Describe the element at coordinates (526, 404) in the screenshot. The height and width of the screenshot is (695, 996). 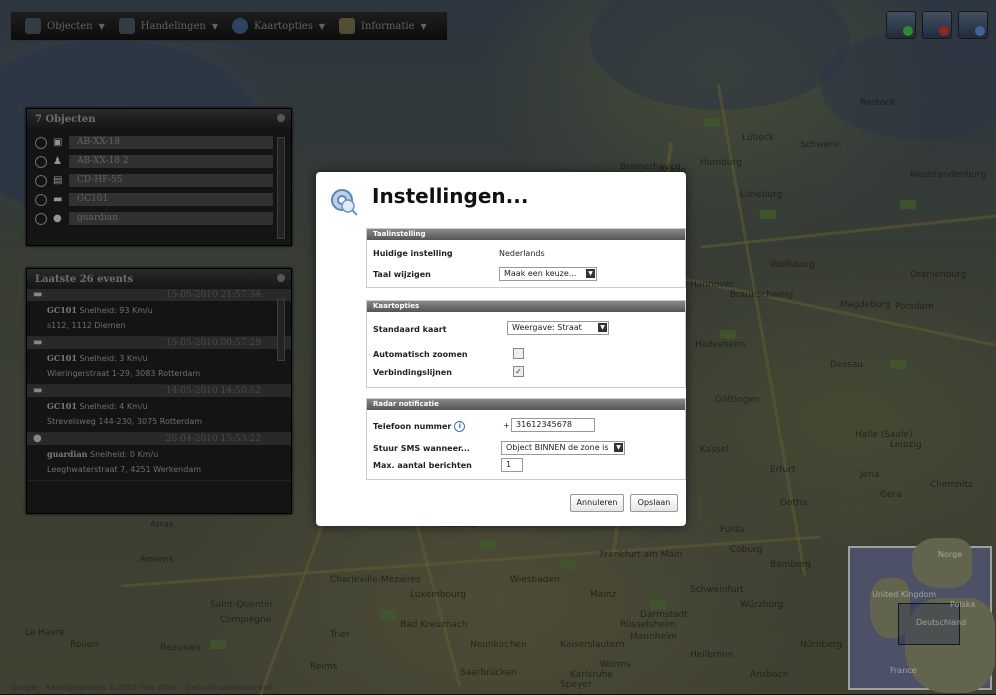
I see `section-header: Radar notificatie` at that location.